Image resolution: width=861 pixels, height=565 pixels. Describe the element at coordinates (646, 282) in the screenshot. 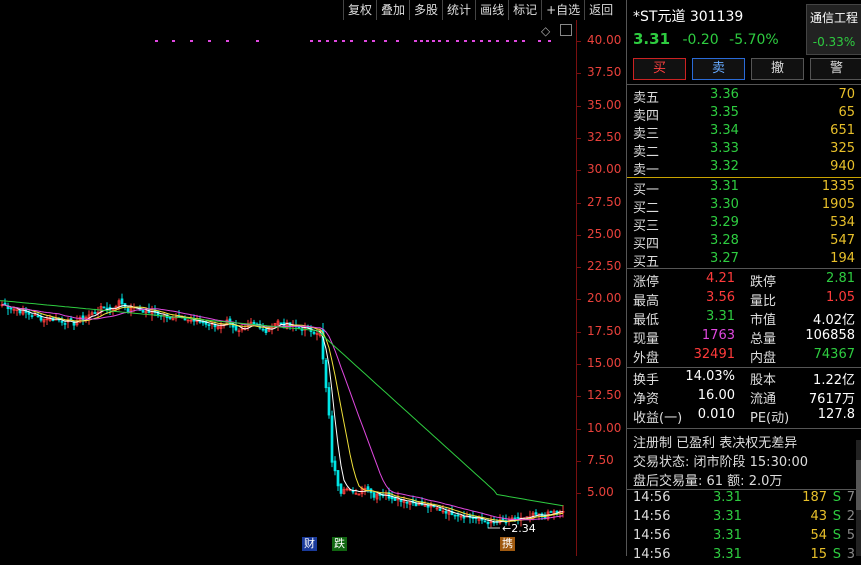

I see `quote-label: 涨停` at that location.